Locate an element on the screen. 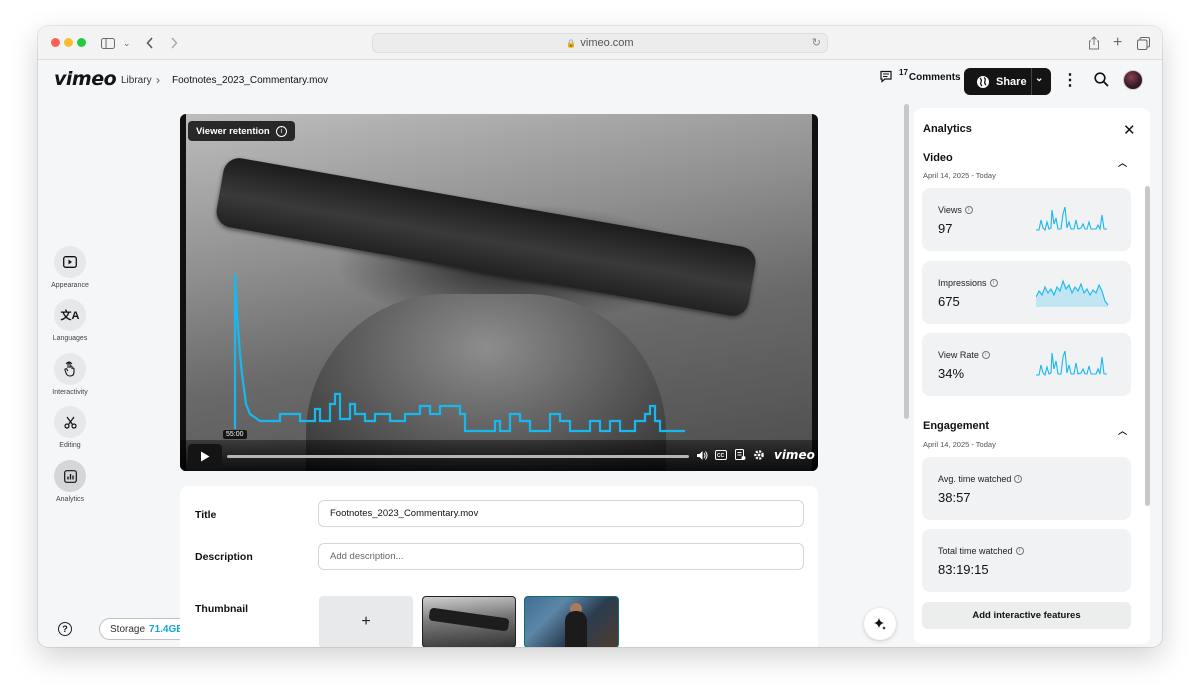  browser-toolbar: ⌄ 🔒 vimeo.com ↻ + is located at coordinates (600, 43).